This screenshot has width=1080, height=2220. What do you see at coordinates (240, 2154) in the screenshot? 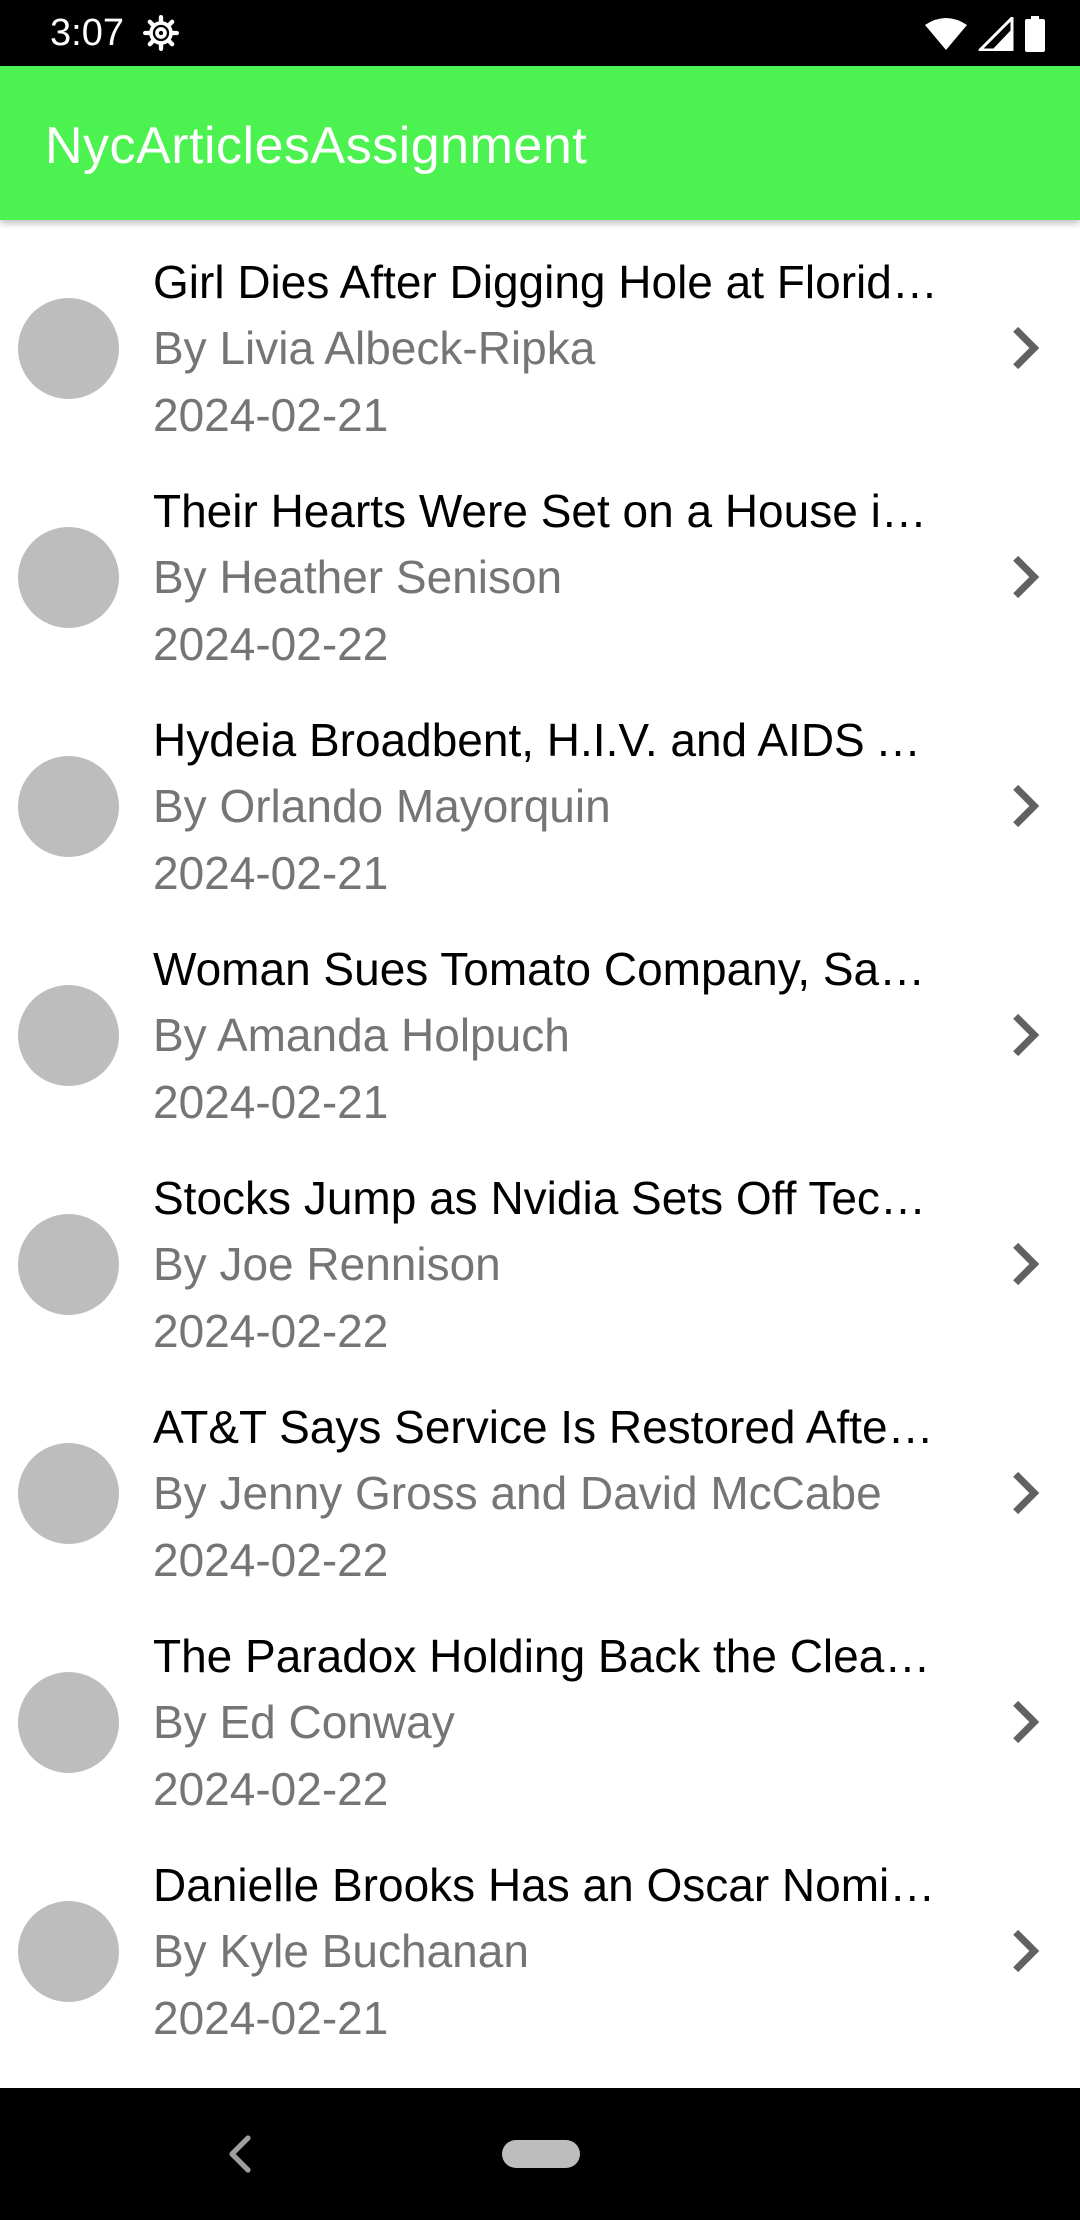
I see `back-icon` at bounding box center [240, 2154].